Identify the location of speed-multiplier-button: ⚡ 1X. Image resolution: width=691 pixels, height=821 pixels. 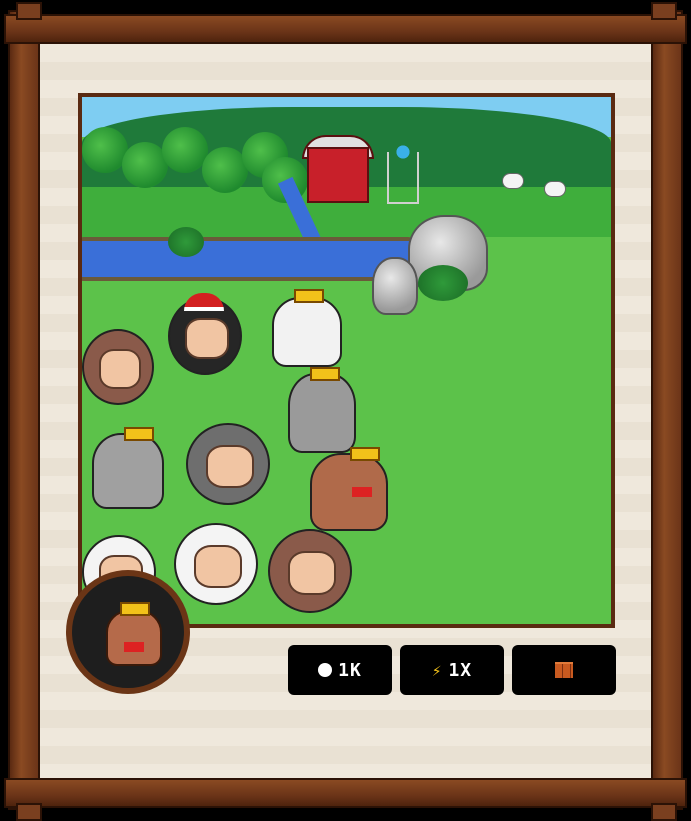
(452, 670).